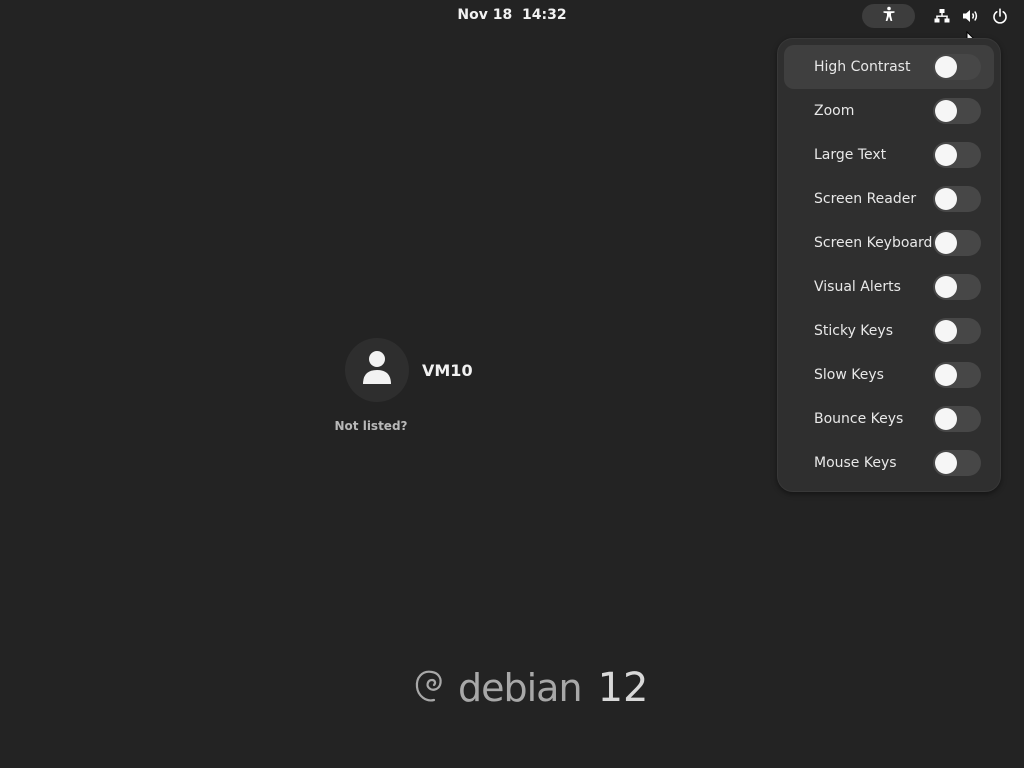 The image size is (1024, 768). I want to click on bounce-keys-switch, so click(957, 419).